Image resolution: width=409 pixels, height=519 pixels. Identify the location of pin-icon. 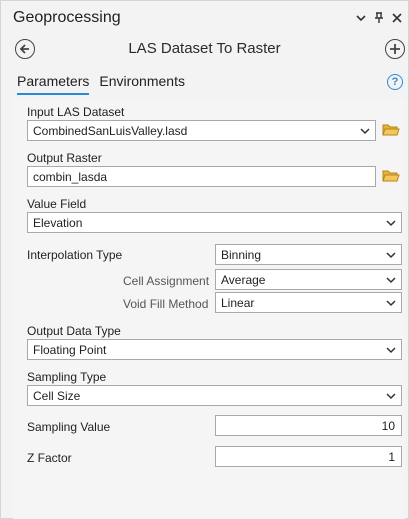
(379, 18).